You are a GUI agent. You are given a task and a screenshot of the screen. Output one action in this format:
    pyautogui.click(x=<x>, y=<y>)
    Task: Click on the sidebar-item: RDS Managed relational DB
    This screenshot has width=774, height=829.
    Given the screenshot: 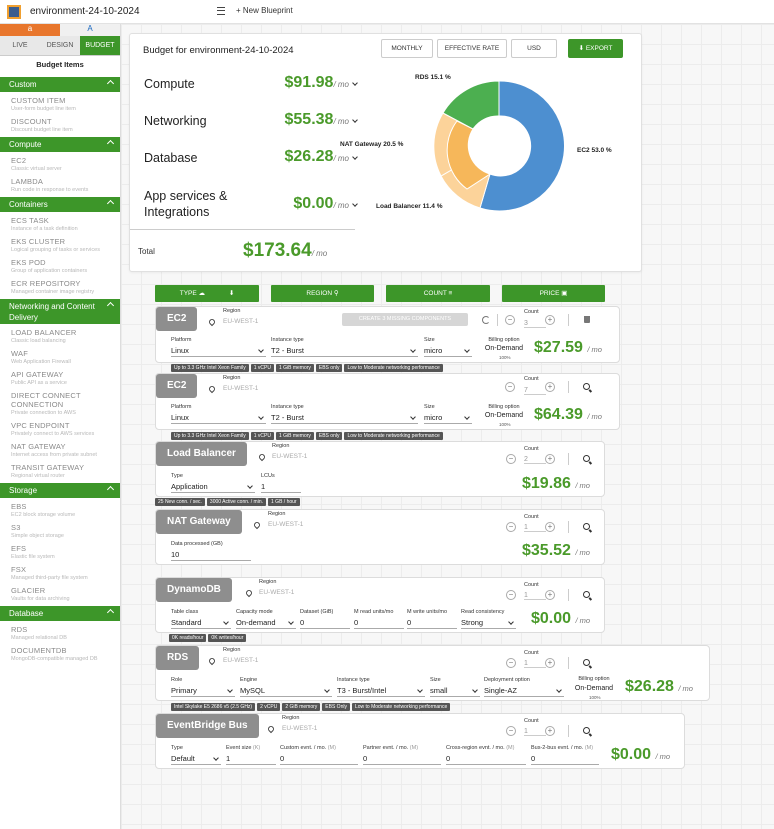 What is the action you would take?
    pyautogui.click(x=60, y=631)
    